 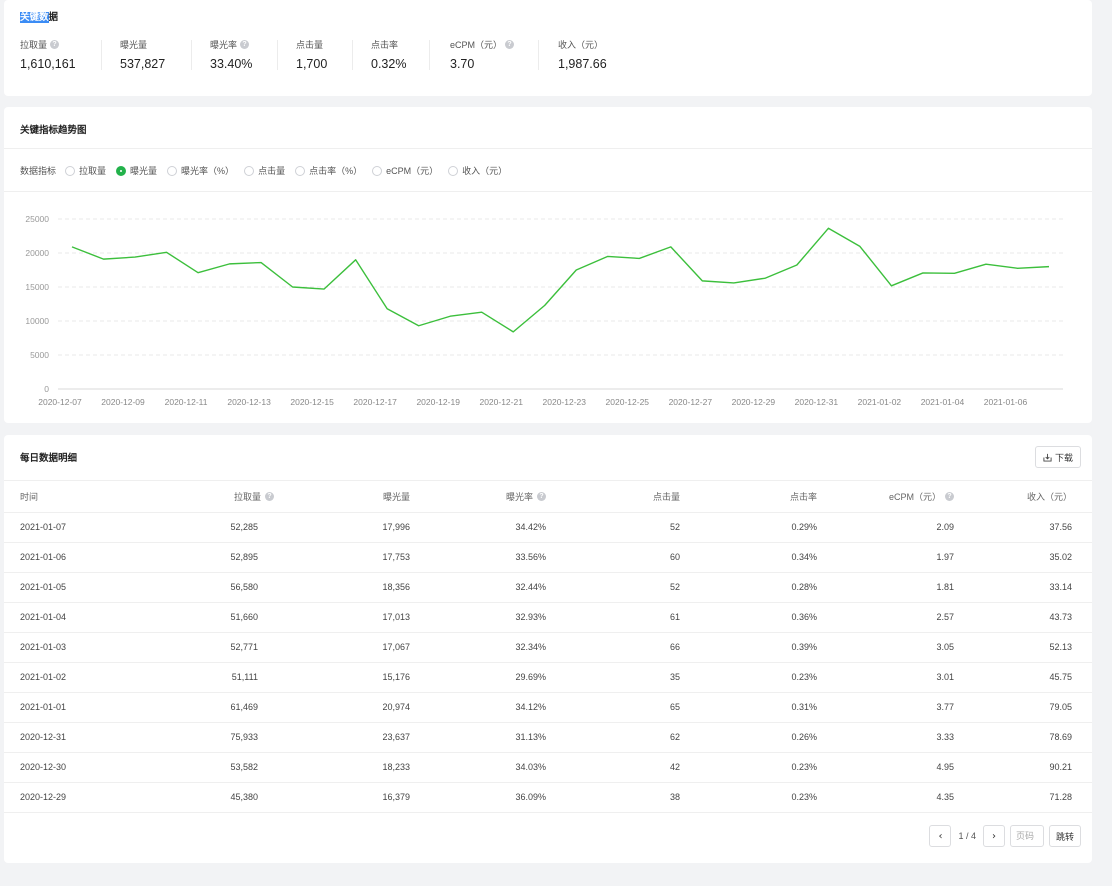 What do you see at coordinates (485, 171) in the screenshot?
I see `radio-label: 收入（元）` at bounding box center [485, 171].